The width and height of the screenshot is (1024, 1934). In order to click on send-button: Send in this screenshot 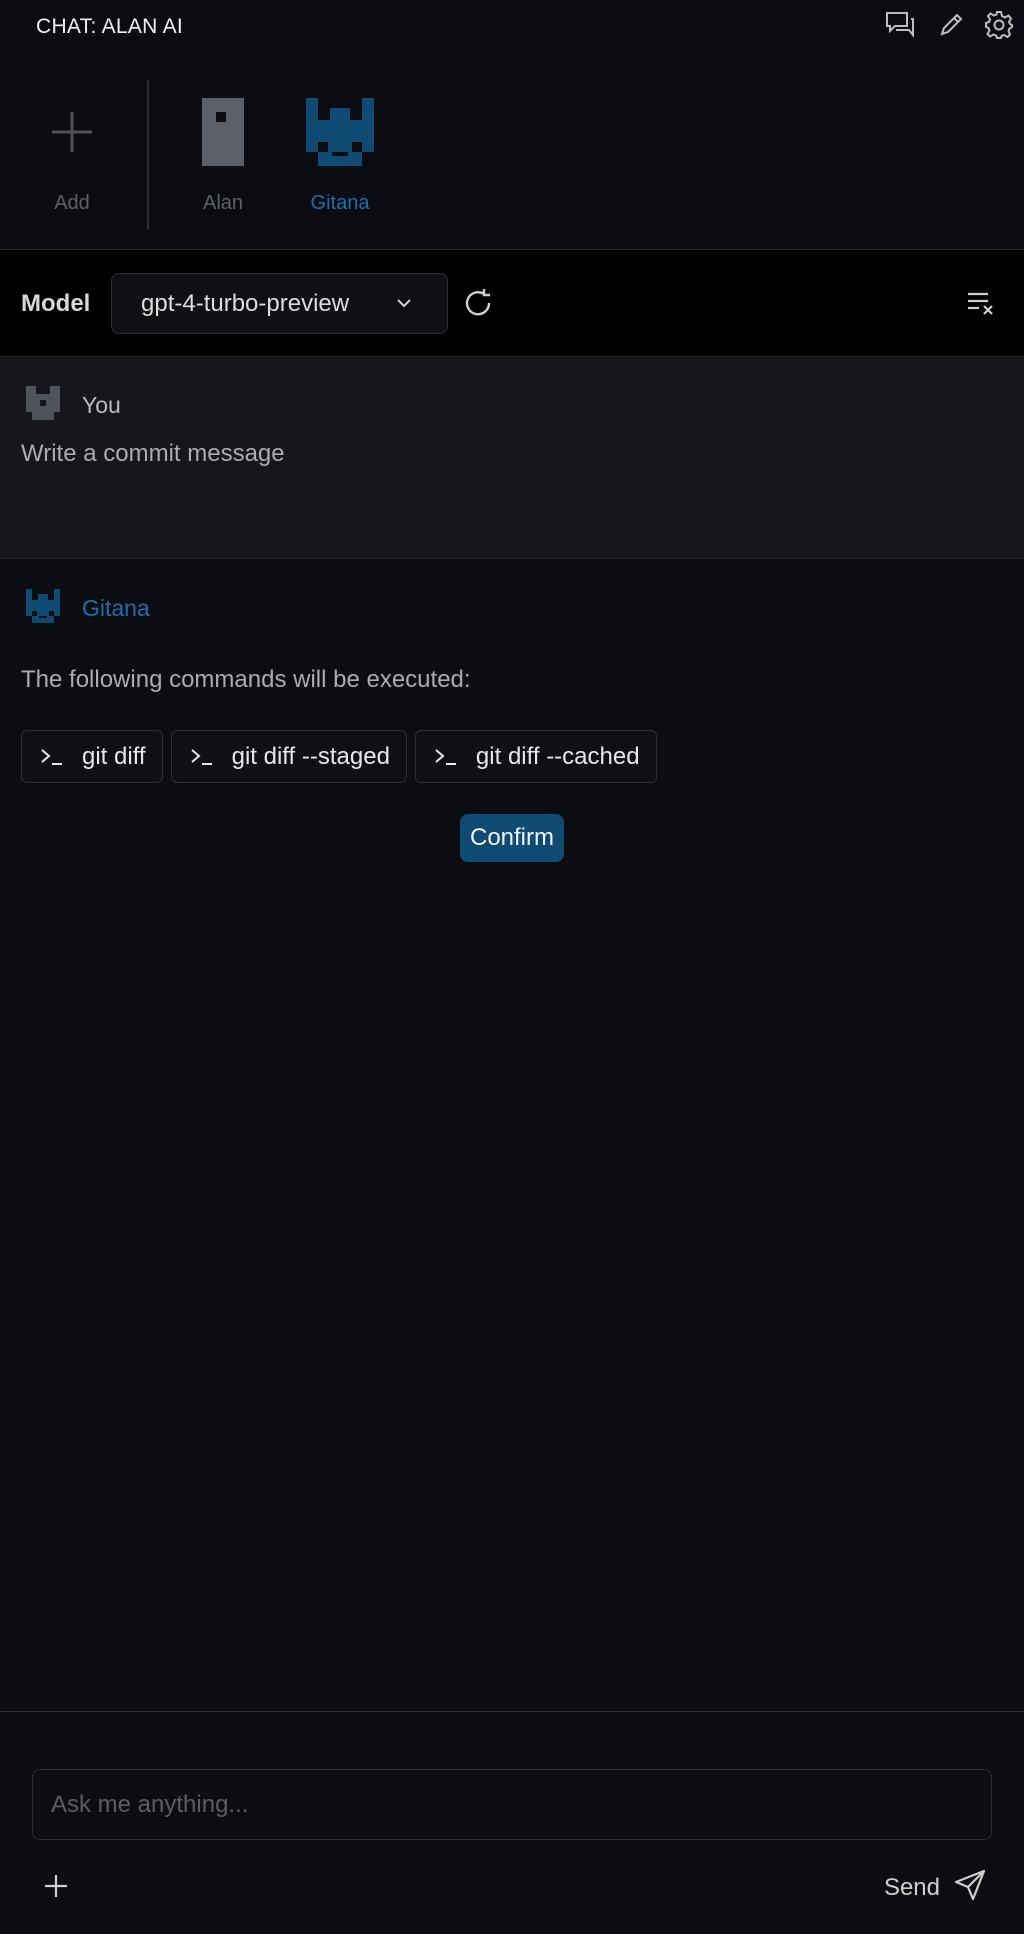, I will do `click(935, 1887)`.